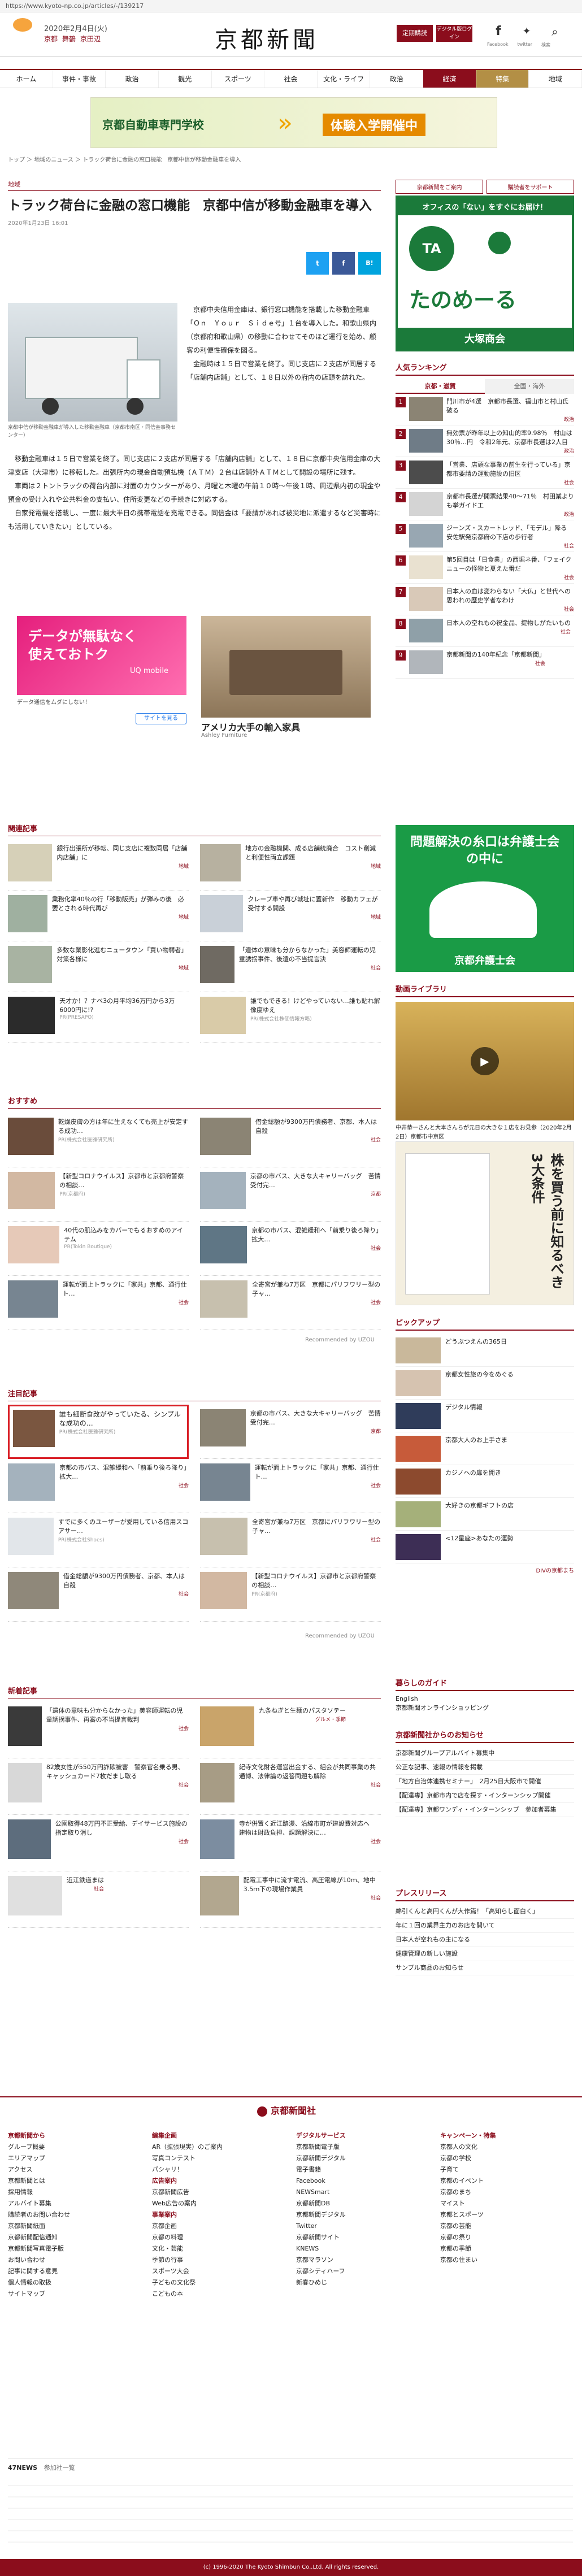 This screenshot has width=582, height=2576. I want to click on digital-login-button: デジタル版ログイン, so click(454, 33).